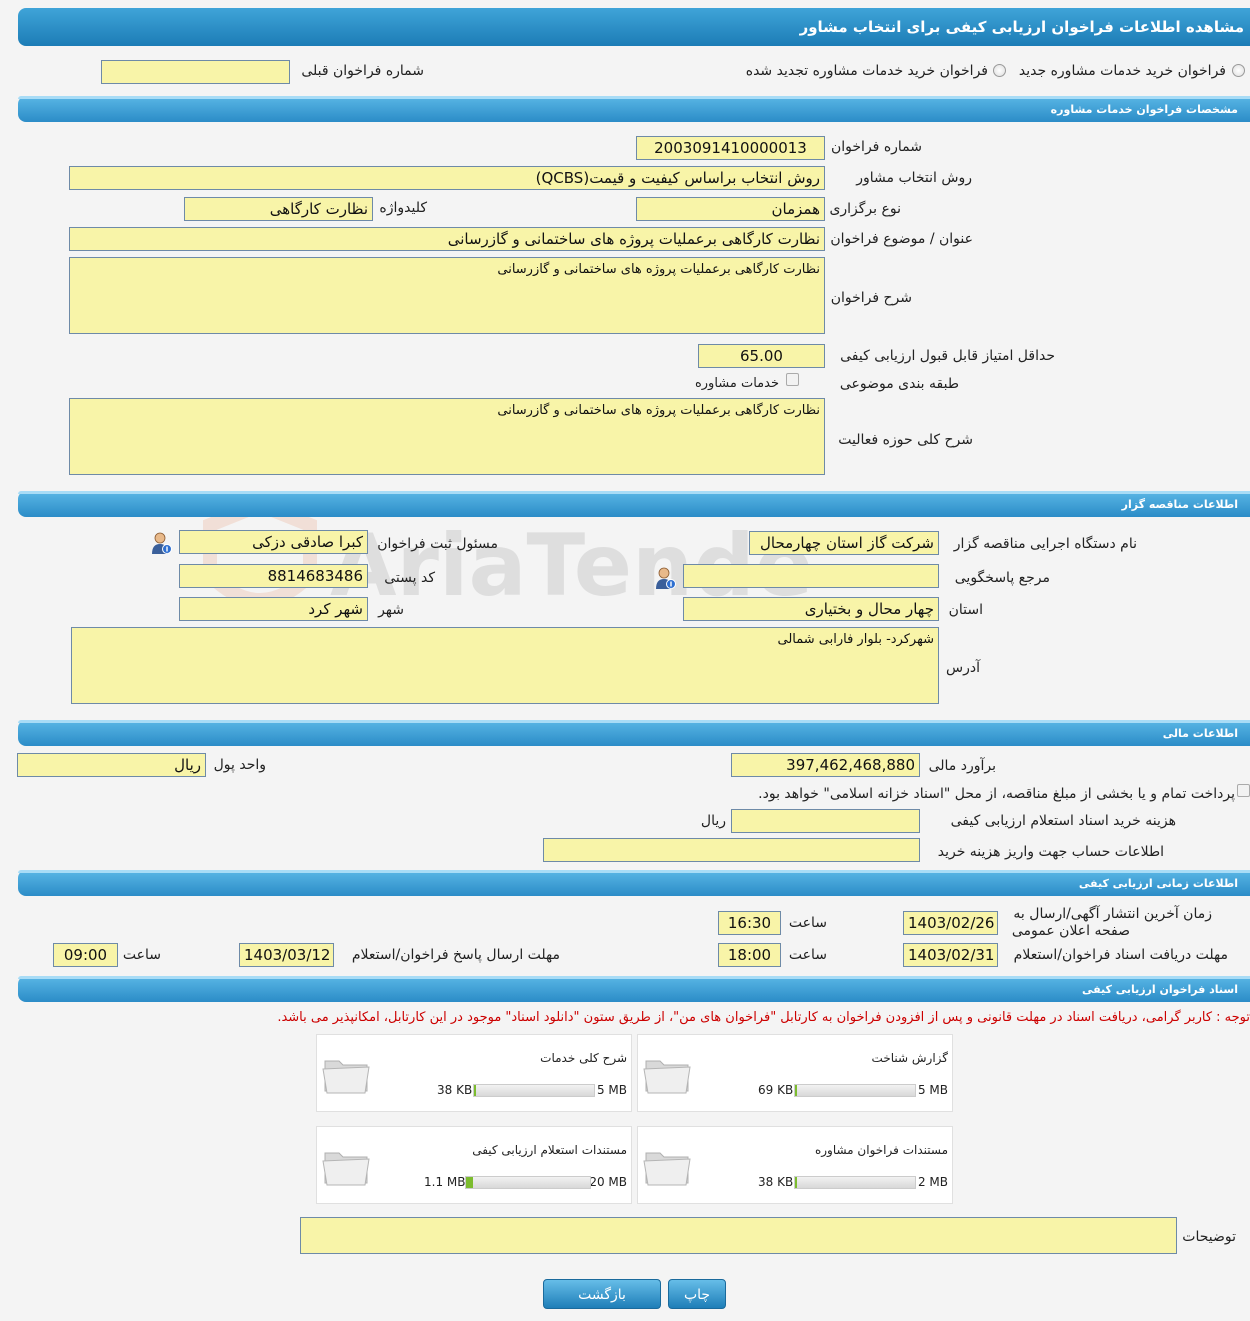  What do you see at coordinates (792, 379) in the screenshot?
I see `category-checkbox` at bounding box center [792, 379].